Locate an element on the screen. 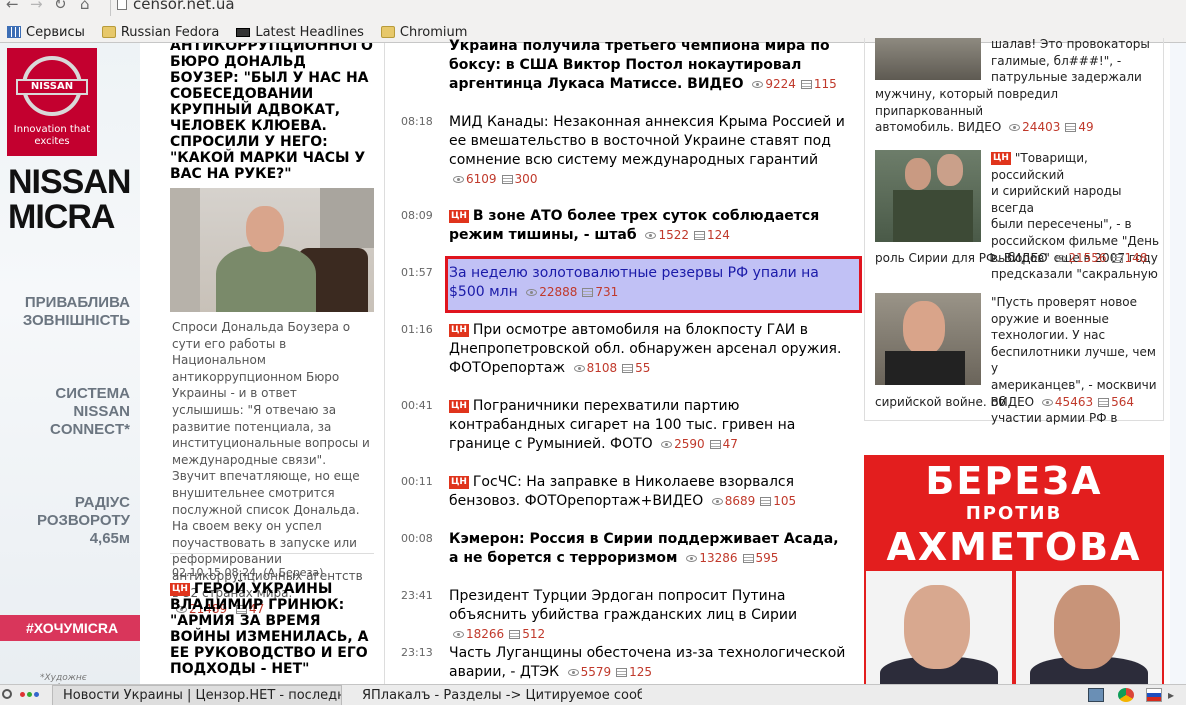 The image size is (1186, 705). task-firefox: ЯПлакалъ - Разделы -> Цитируемое сооб is located at coordinates (497, 695).